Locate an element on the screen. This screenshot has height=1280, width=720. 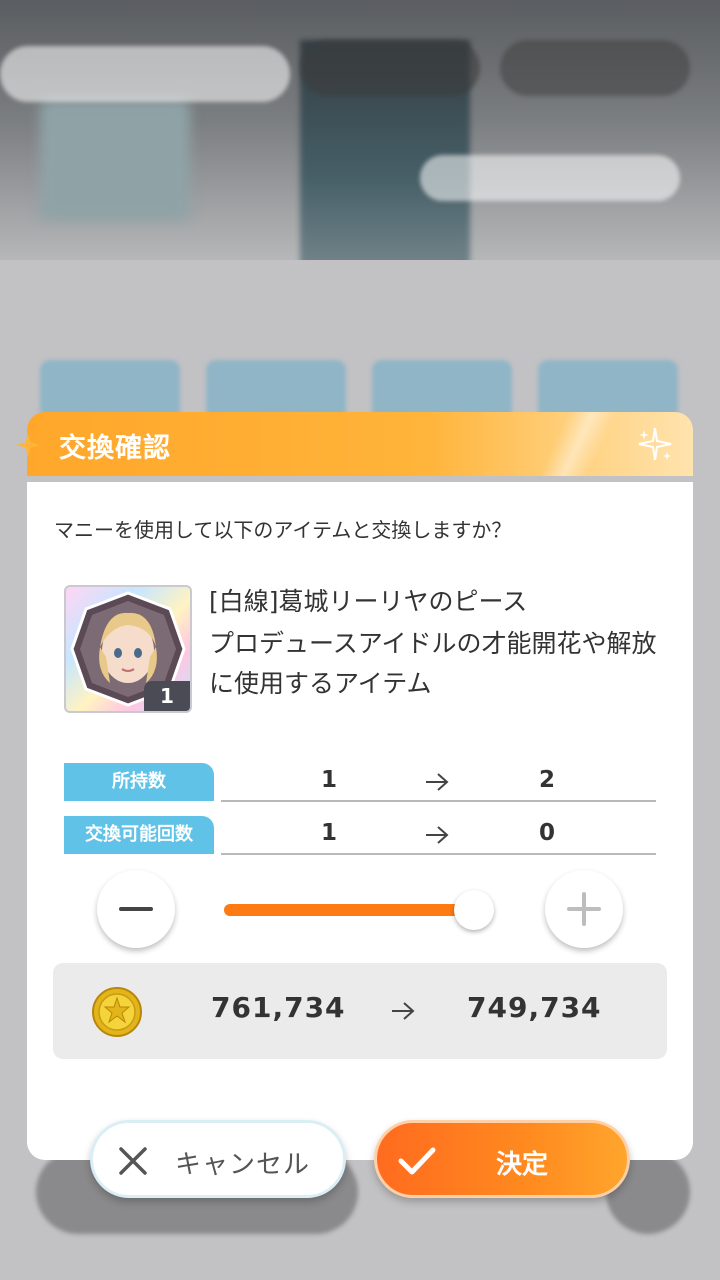
exchange-remaining-to: 0 is located at coordinates (546, 833).